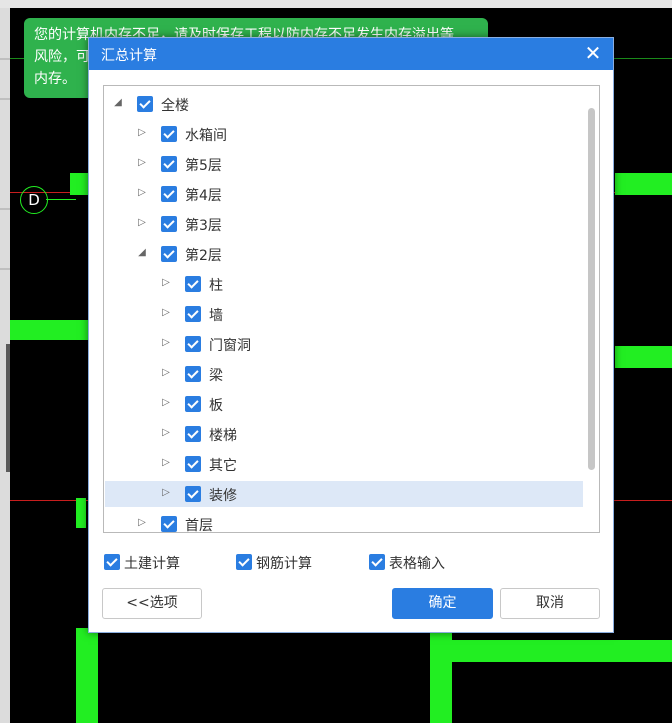 The image size is (672, 723). Describe the element at coordinates (129, 56) in the screenshot. I see `dialog-title: 汇总计算` at that location.